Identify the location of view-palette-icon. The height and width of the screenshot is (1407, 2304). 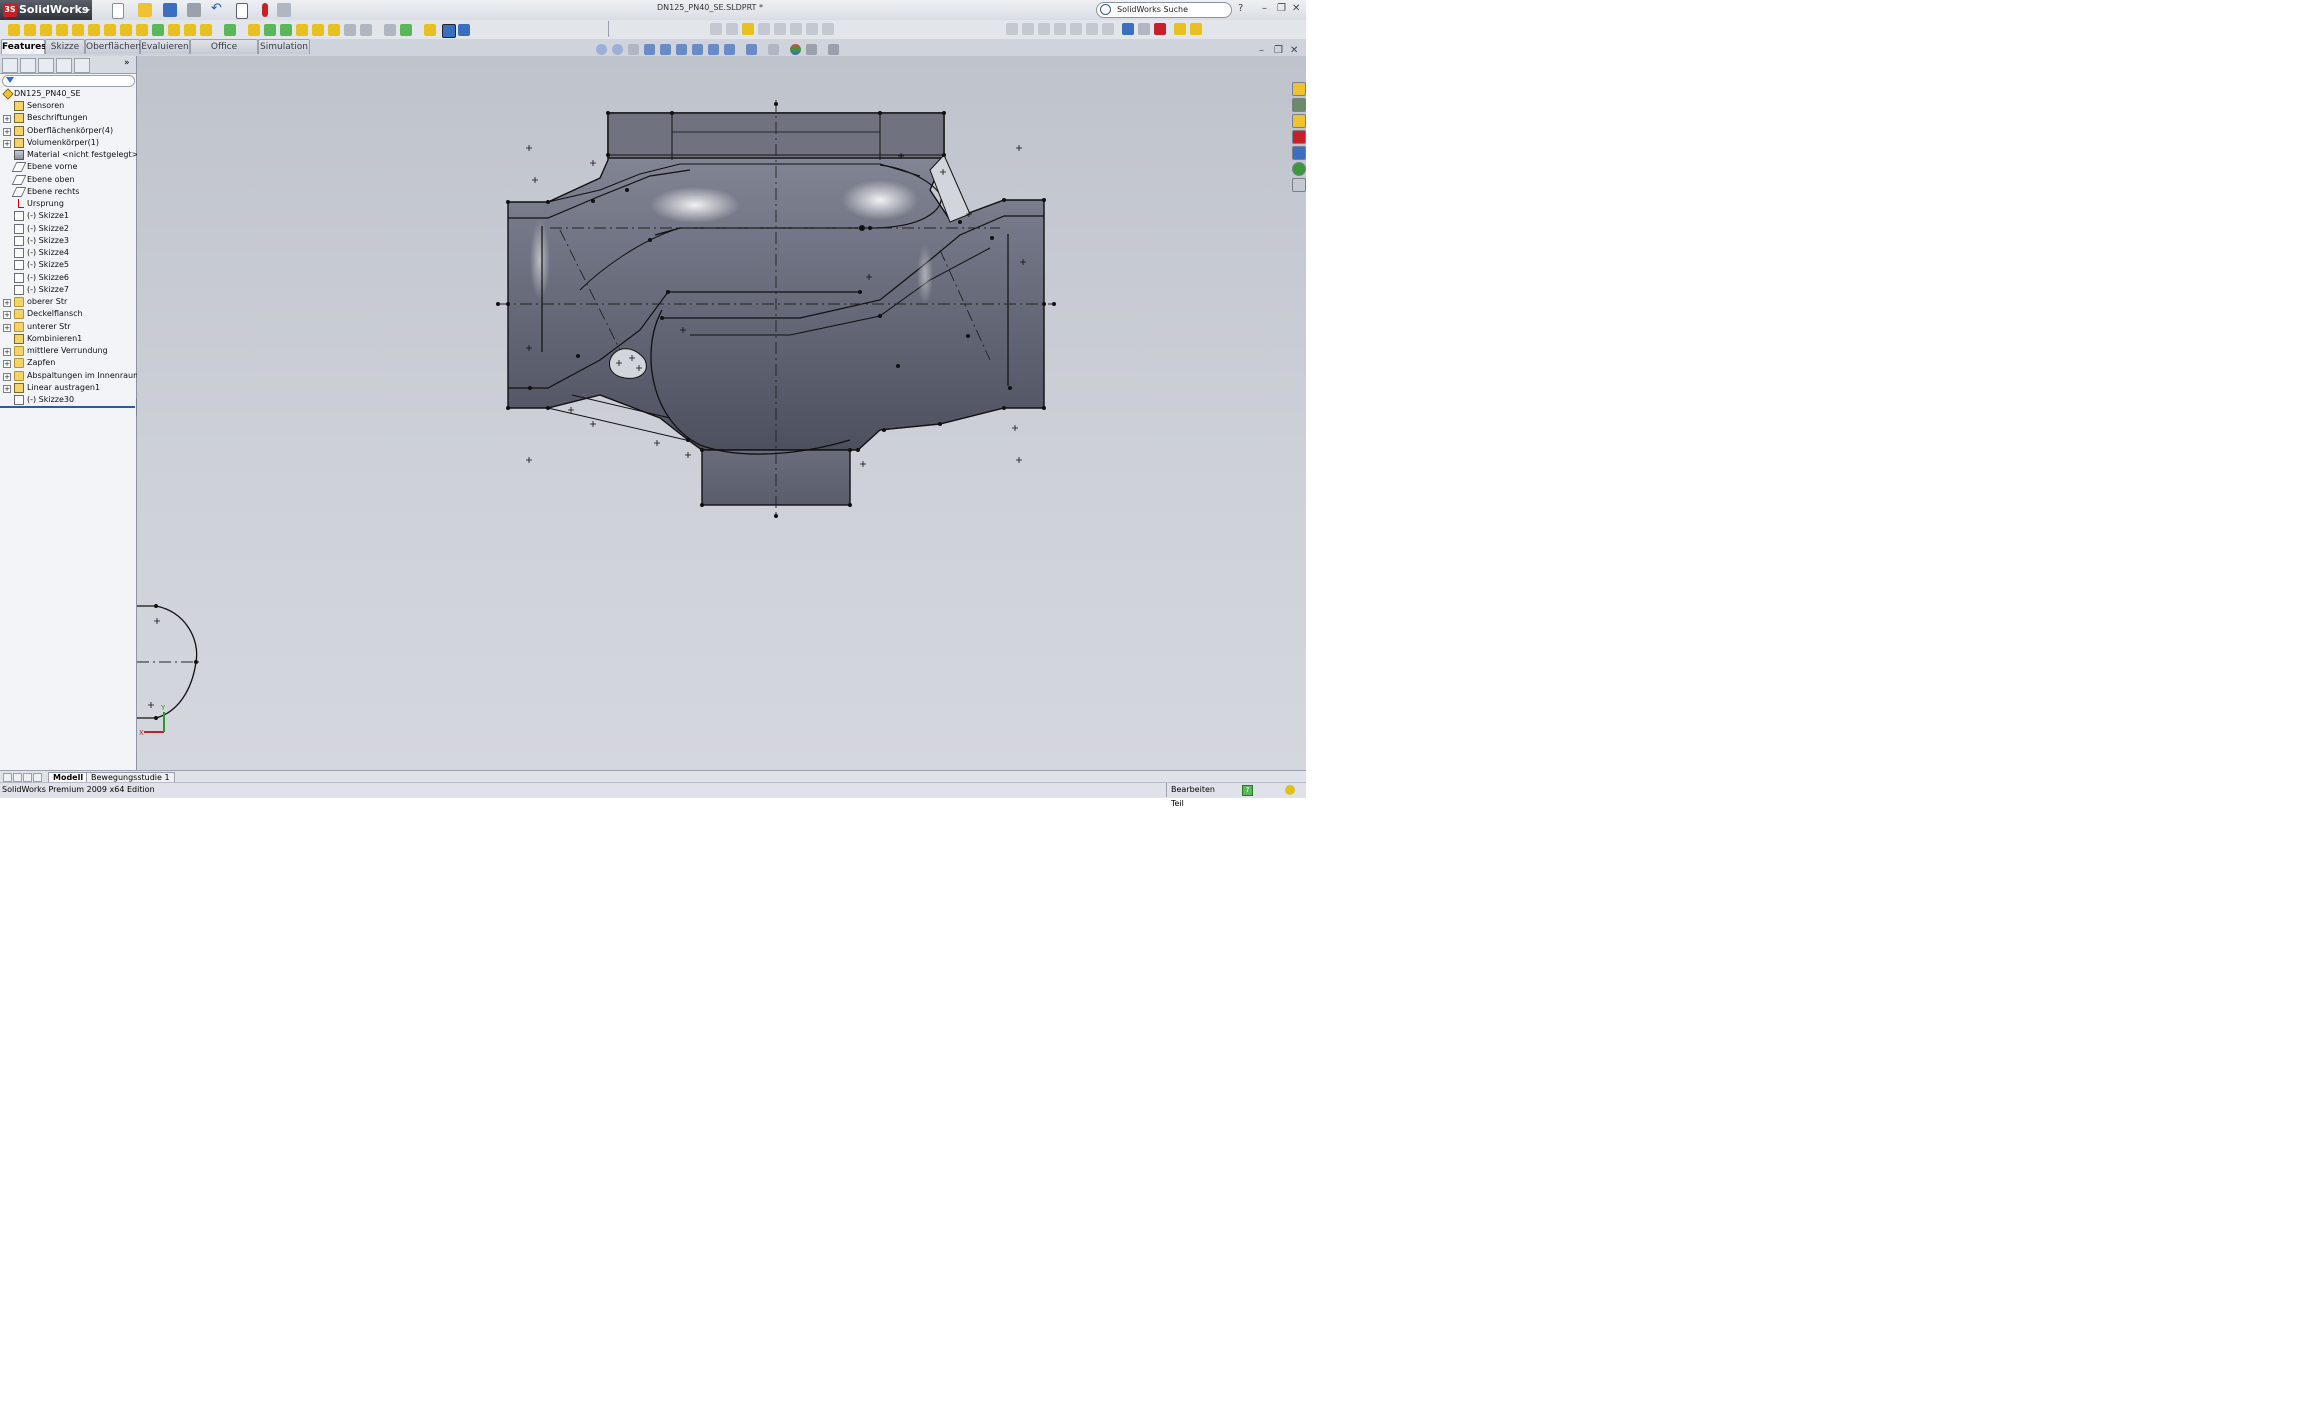
(1299, 153).